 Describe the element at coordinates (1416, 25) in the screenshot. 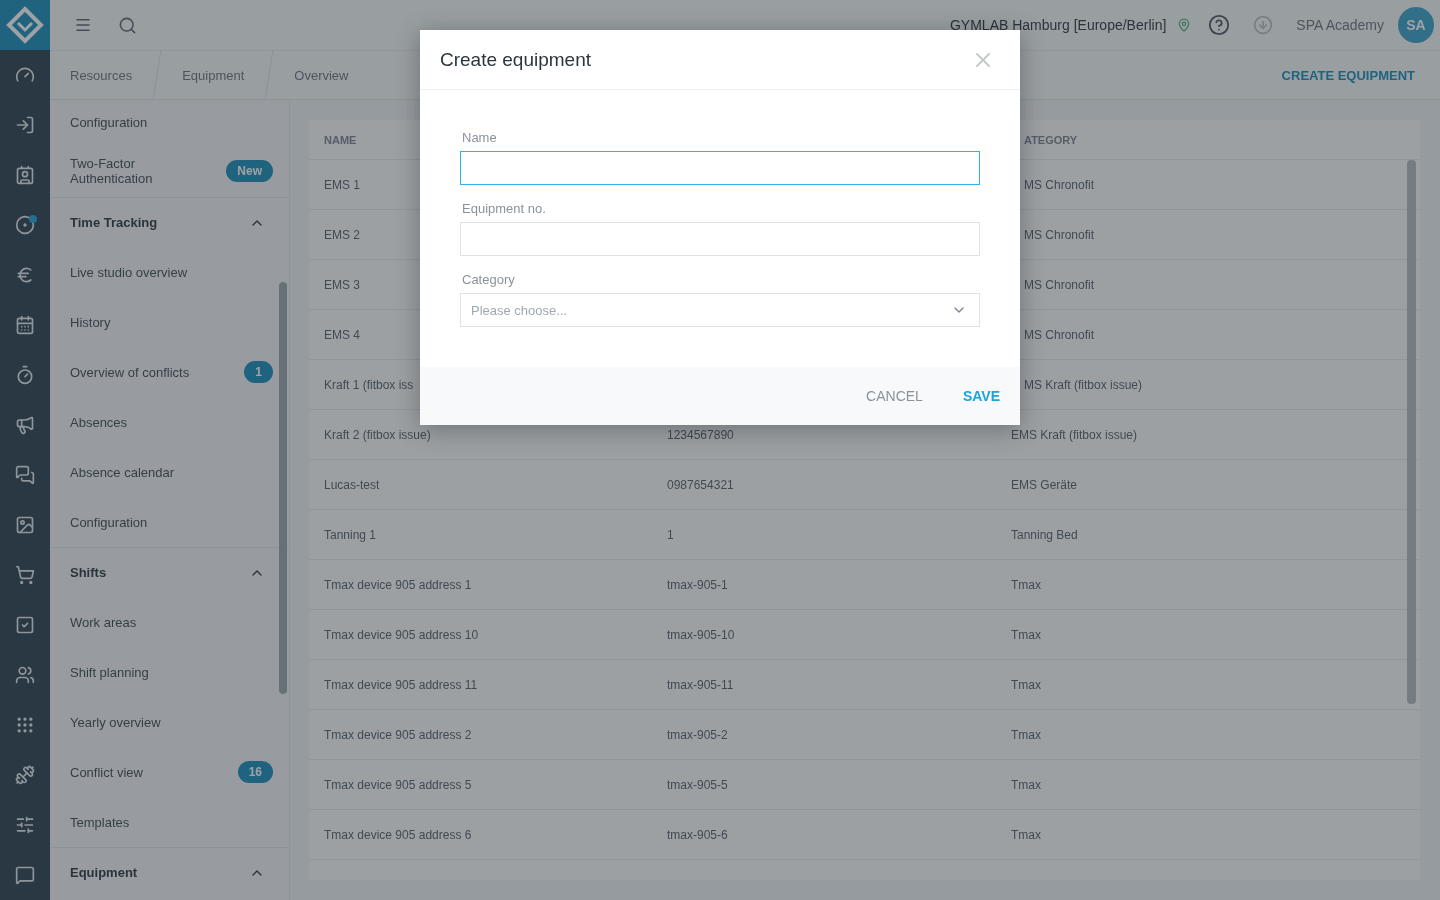

I see `user-avatar: SA` at that location.